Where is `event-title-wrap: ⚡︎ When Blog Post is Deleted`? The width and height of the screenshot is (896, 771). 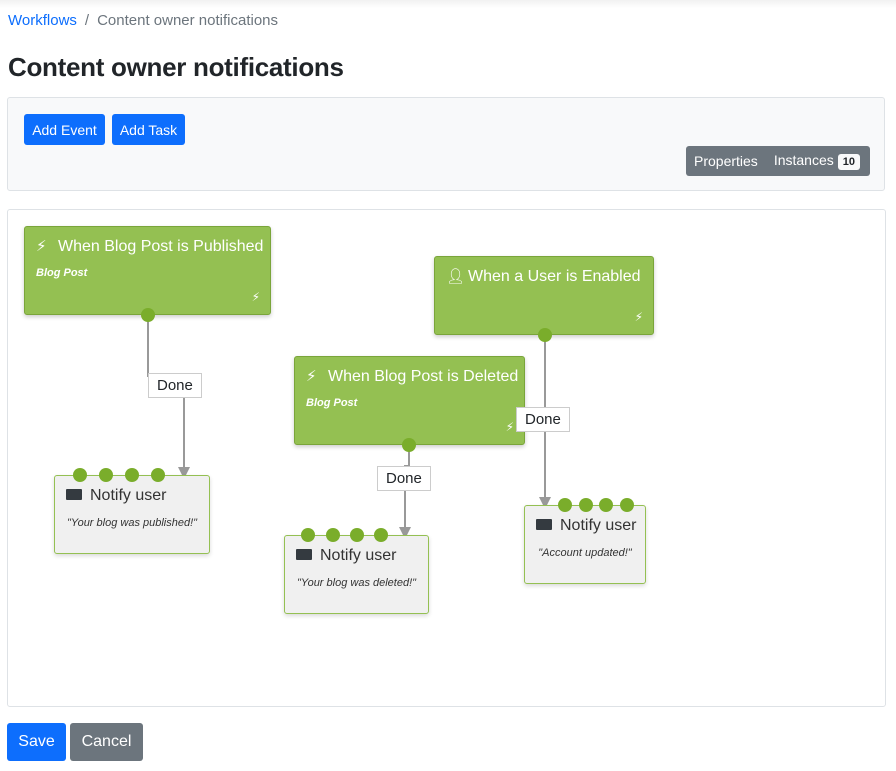 event-title-wrap: ⚡︎ When Blog Post is Deleted is located at coordinates (412, 376).